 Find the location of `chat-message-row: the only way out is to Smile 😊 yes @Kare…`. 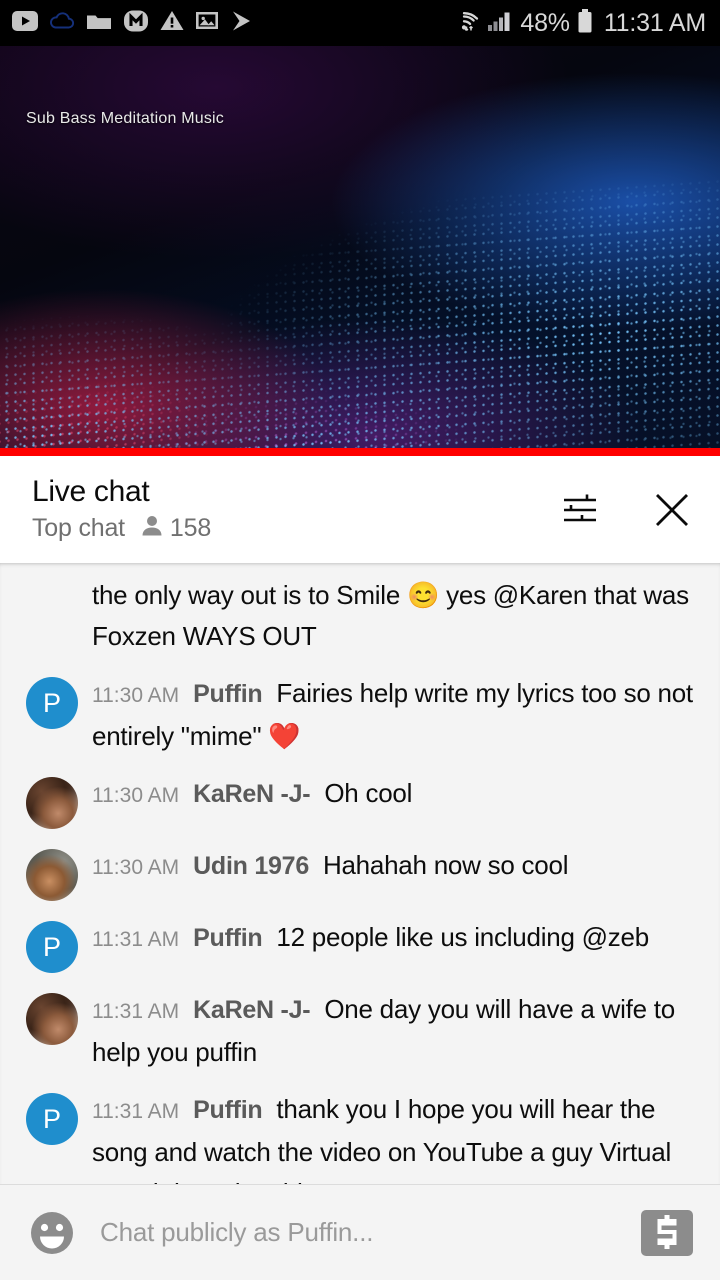

chat-message-row: the only way out is to Smile 😊 yes @Kare… is located at coordinates (360, 620).